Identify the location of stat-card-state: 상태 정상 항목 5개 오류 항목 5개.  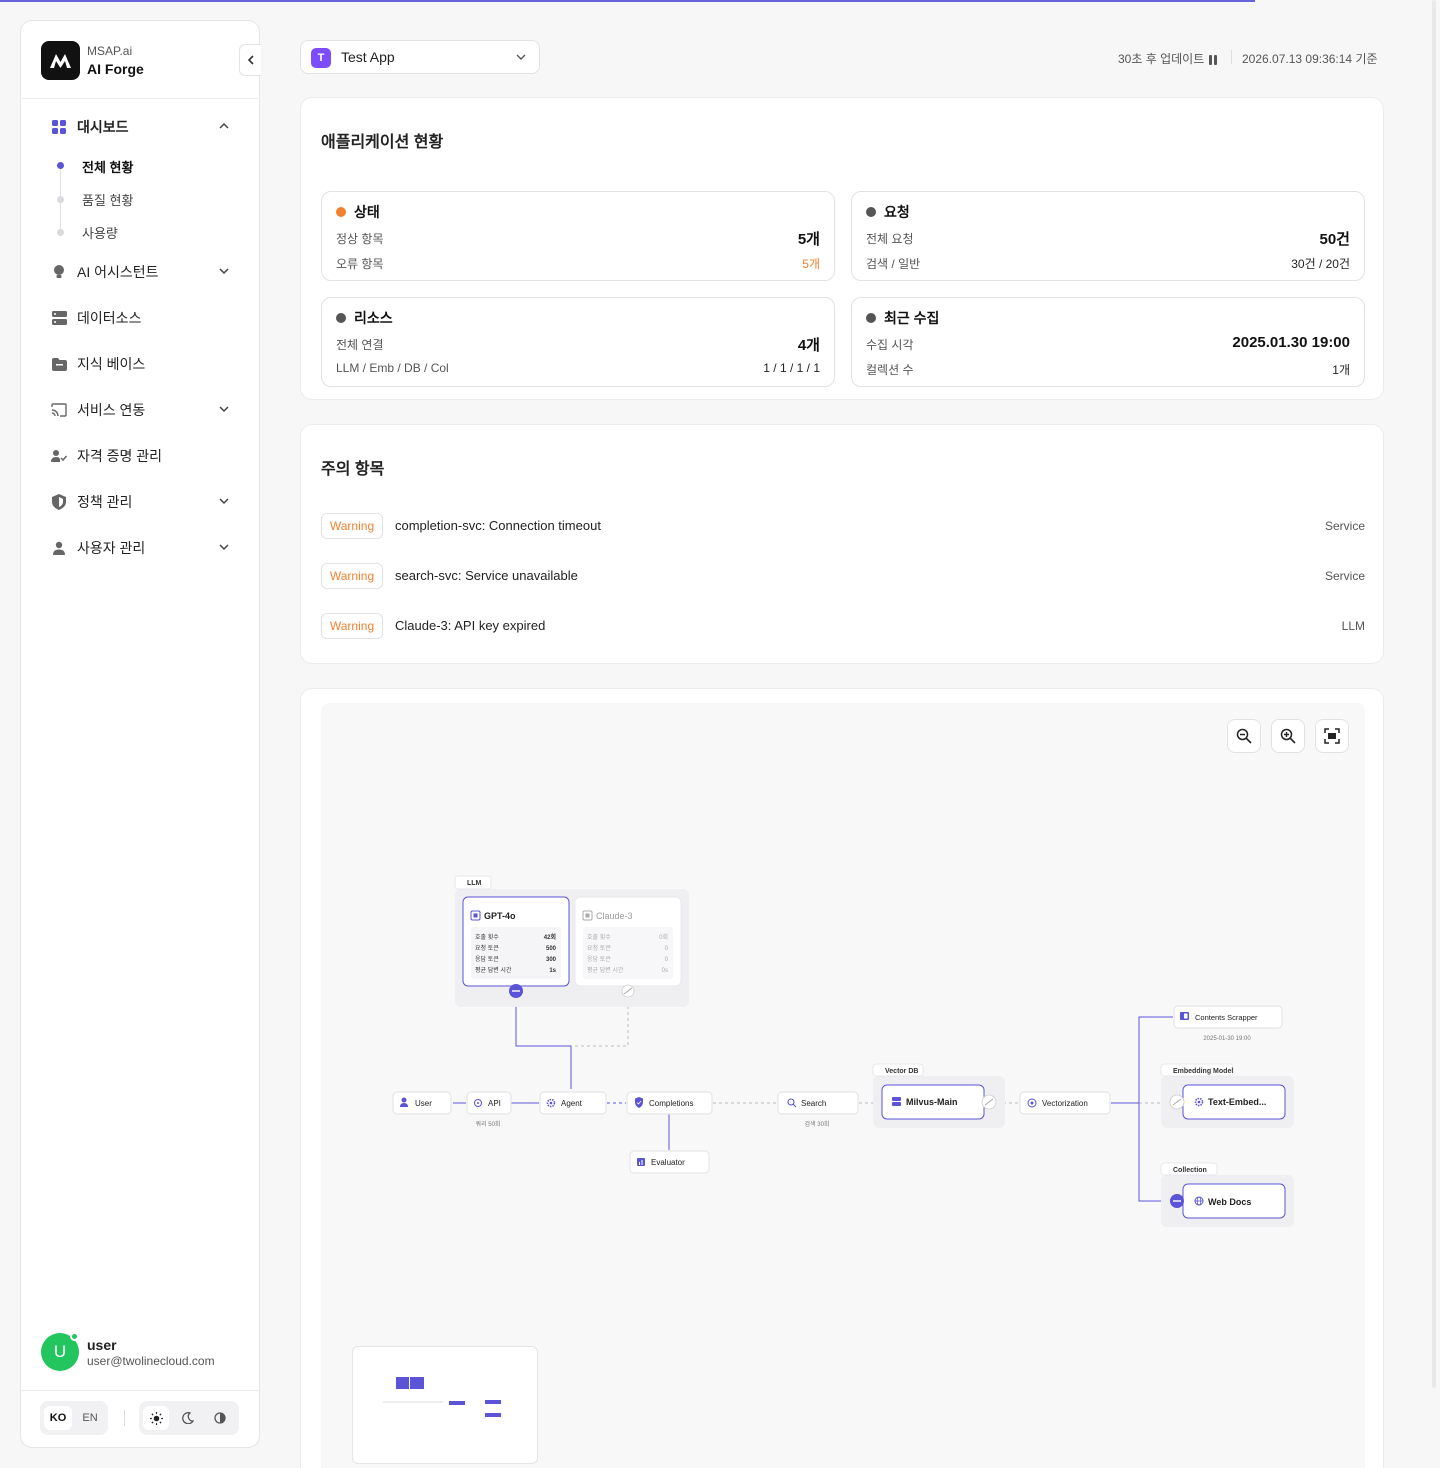
(578, 236).